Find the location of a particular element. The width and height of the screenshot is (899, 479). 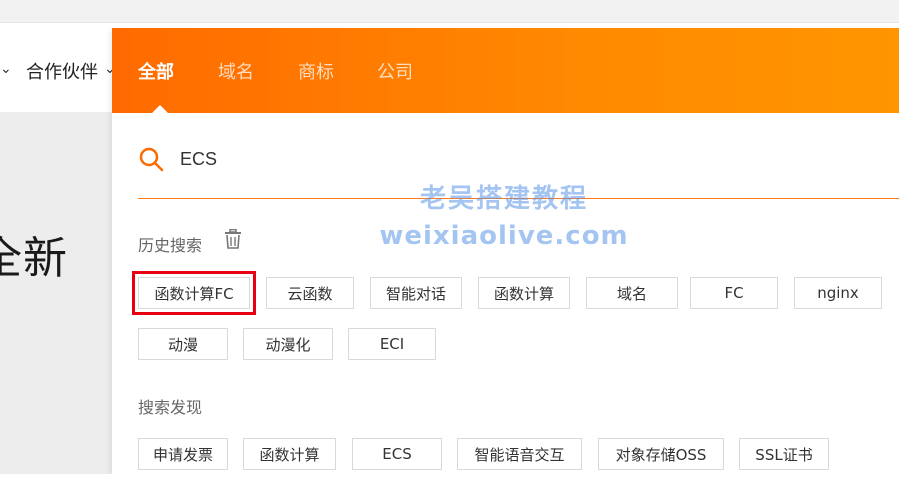

history-tag: FC is located at coordinates (734, 293).